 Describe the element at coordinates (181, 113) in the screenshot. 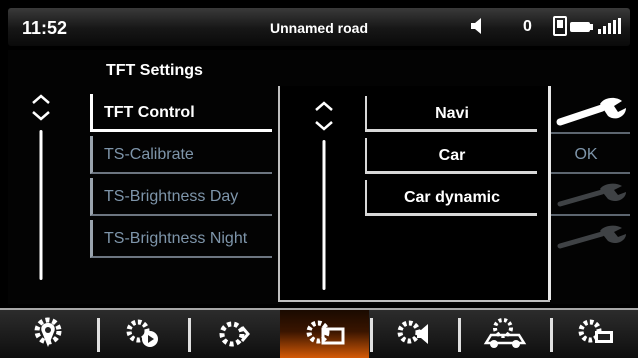

I see `menu-item-tft-control: TFT Control` at that location.